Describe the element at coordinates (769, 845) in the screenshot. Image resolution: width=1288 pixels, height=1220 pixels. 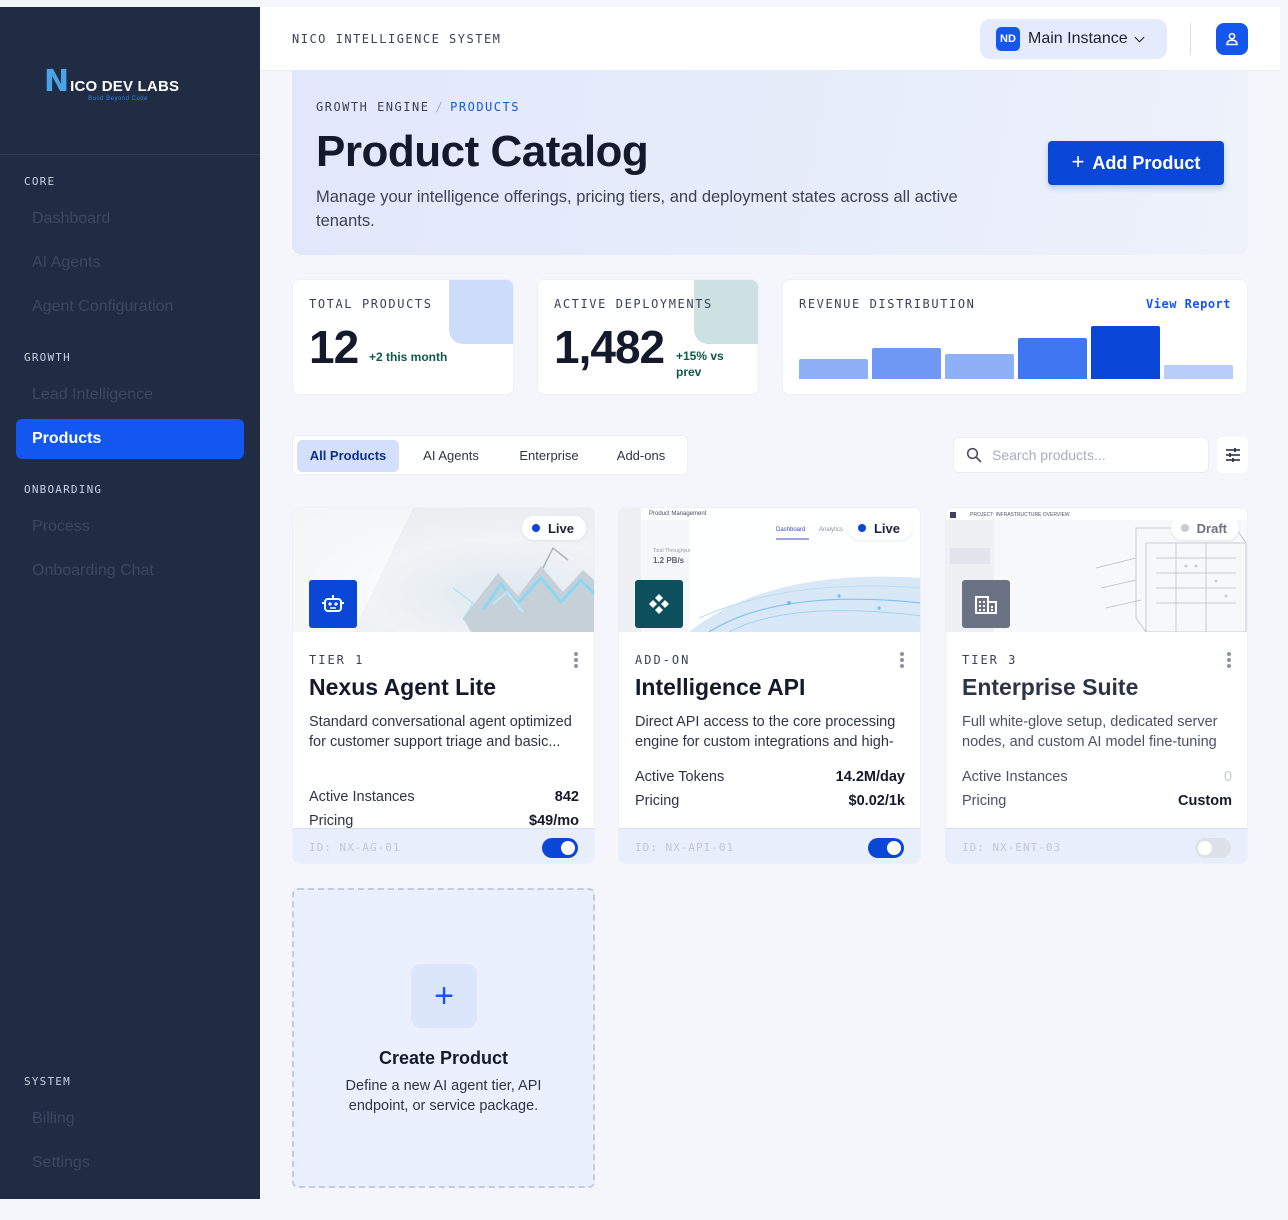
I see `card-footer: ID: NX-API-01` at that location.